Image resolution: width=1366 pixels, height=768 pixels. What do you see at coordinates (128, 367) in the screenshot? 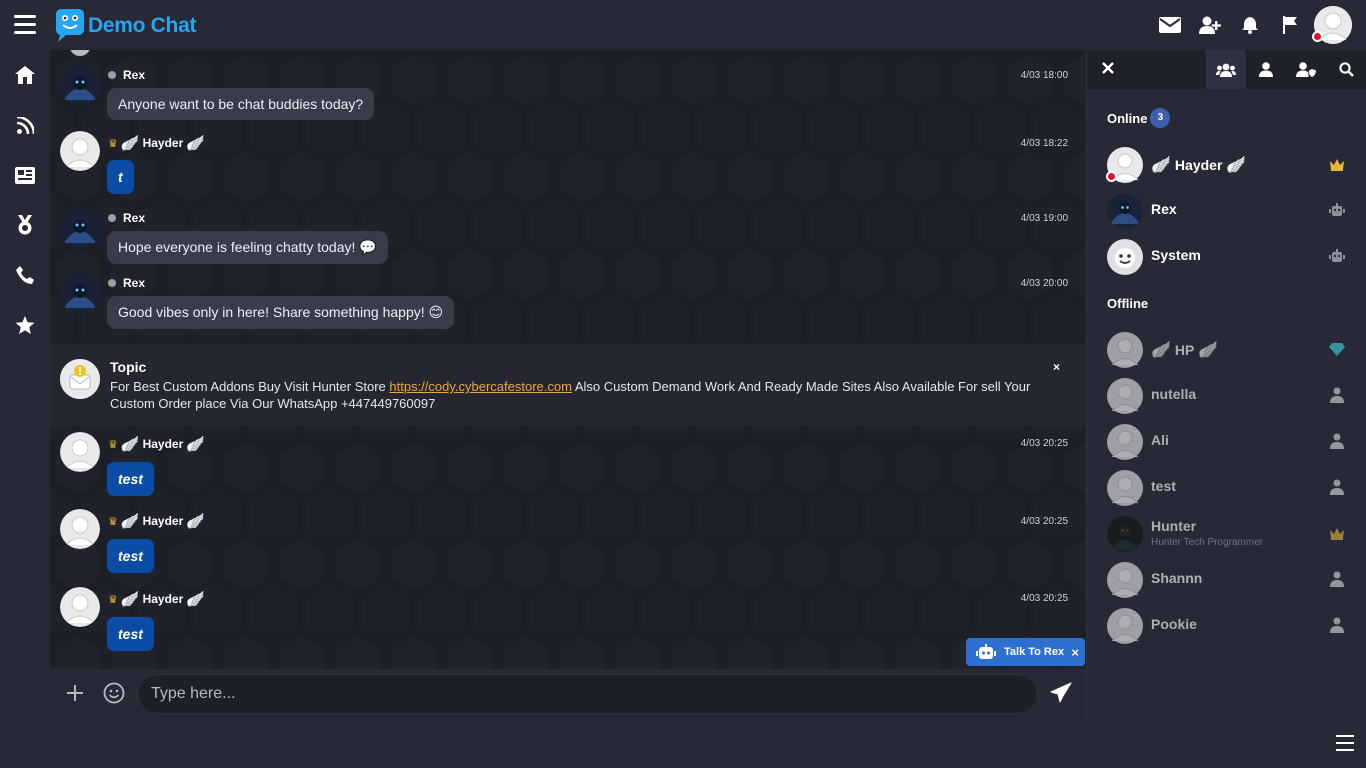
I see `topic-title: Topic` at bounding box center [128, 367].